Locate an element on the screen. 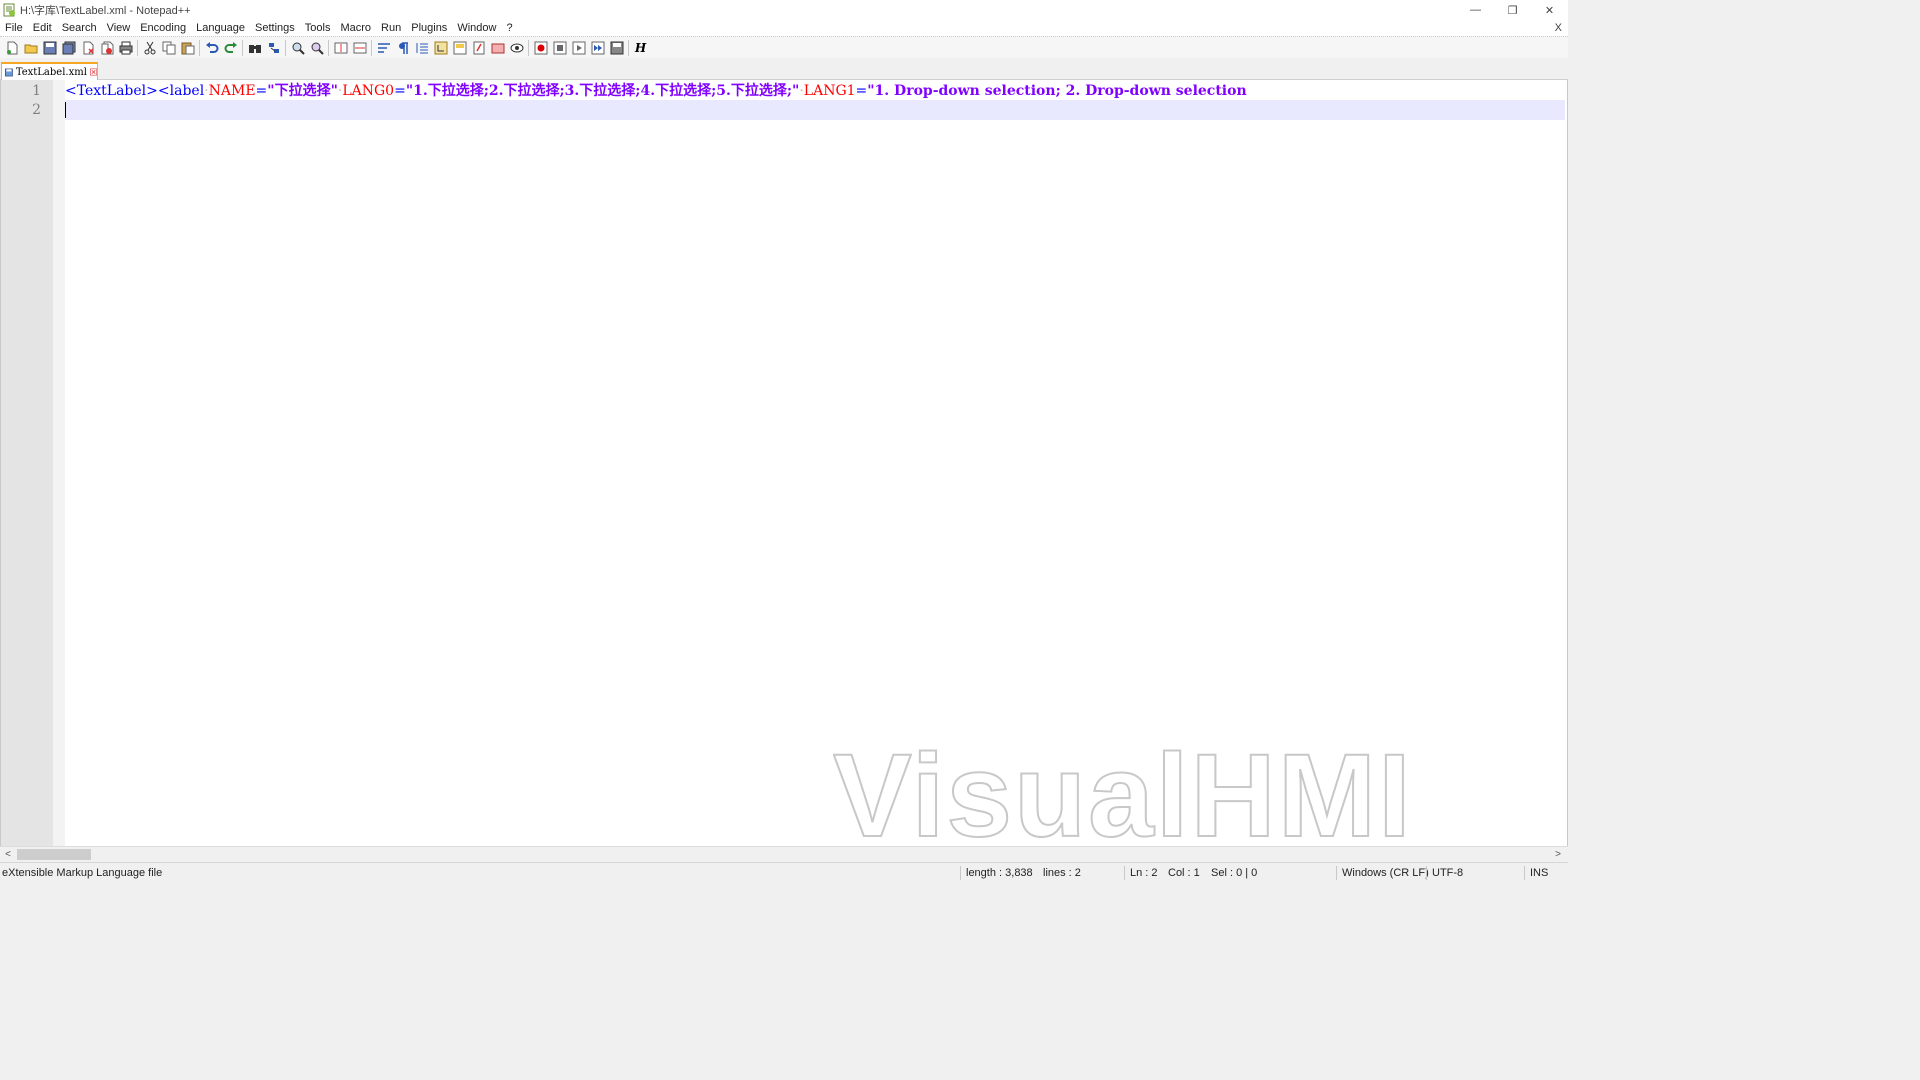 This screenshot has height=1080, width=1920. close-file-button is located at coordinates (87, 47).